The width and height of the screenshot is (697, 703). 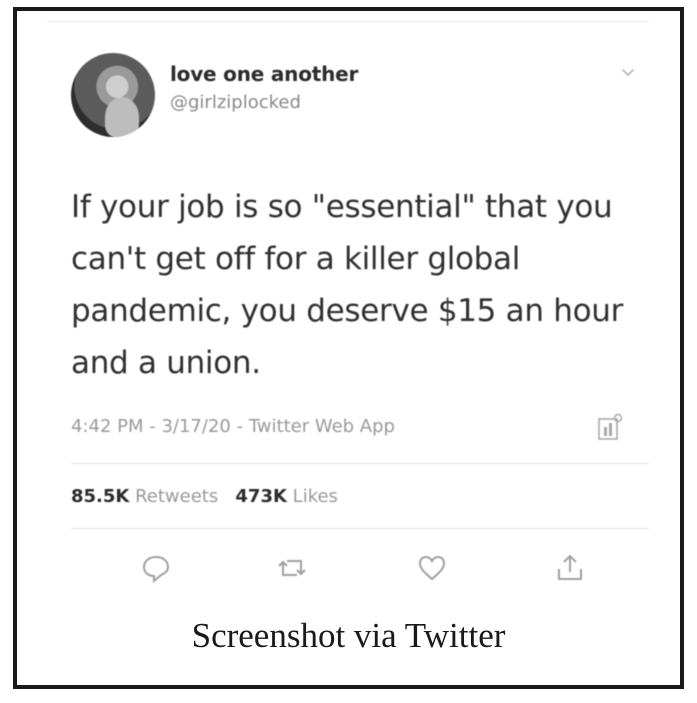 I want to click on tweet-text-line: If your job is so "essential" that you, so click(x=342, y=207).